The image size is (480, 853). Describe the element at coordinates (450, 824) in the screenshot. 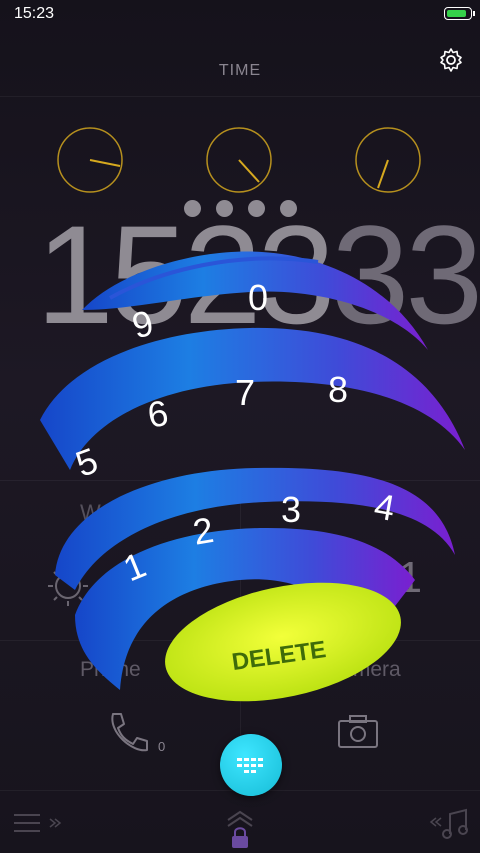

I see `music-note-icon` at that location.